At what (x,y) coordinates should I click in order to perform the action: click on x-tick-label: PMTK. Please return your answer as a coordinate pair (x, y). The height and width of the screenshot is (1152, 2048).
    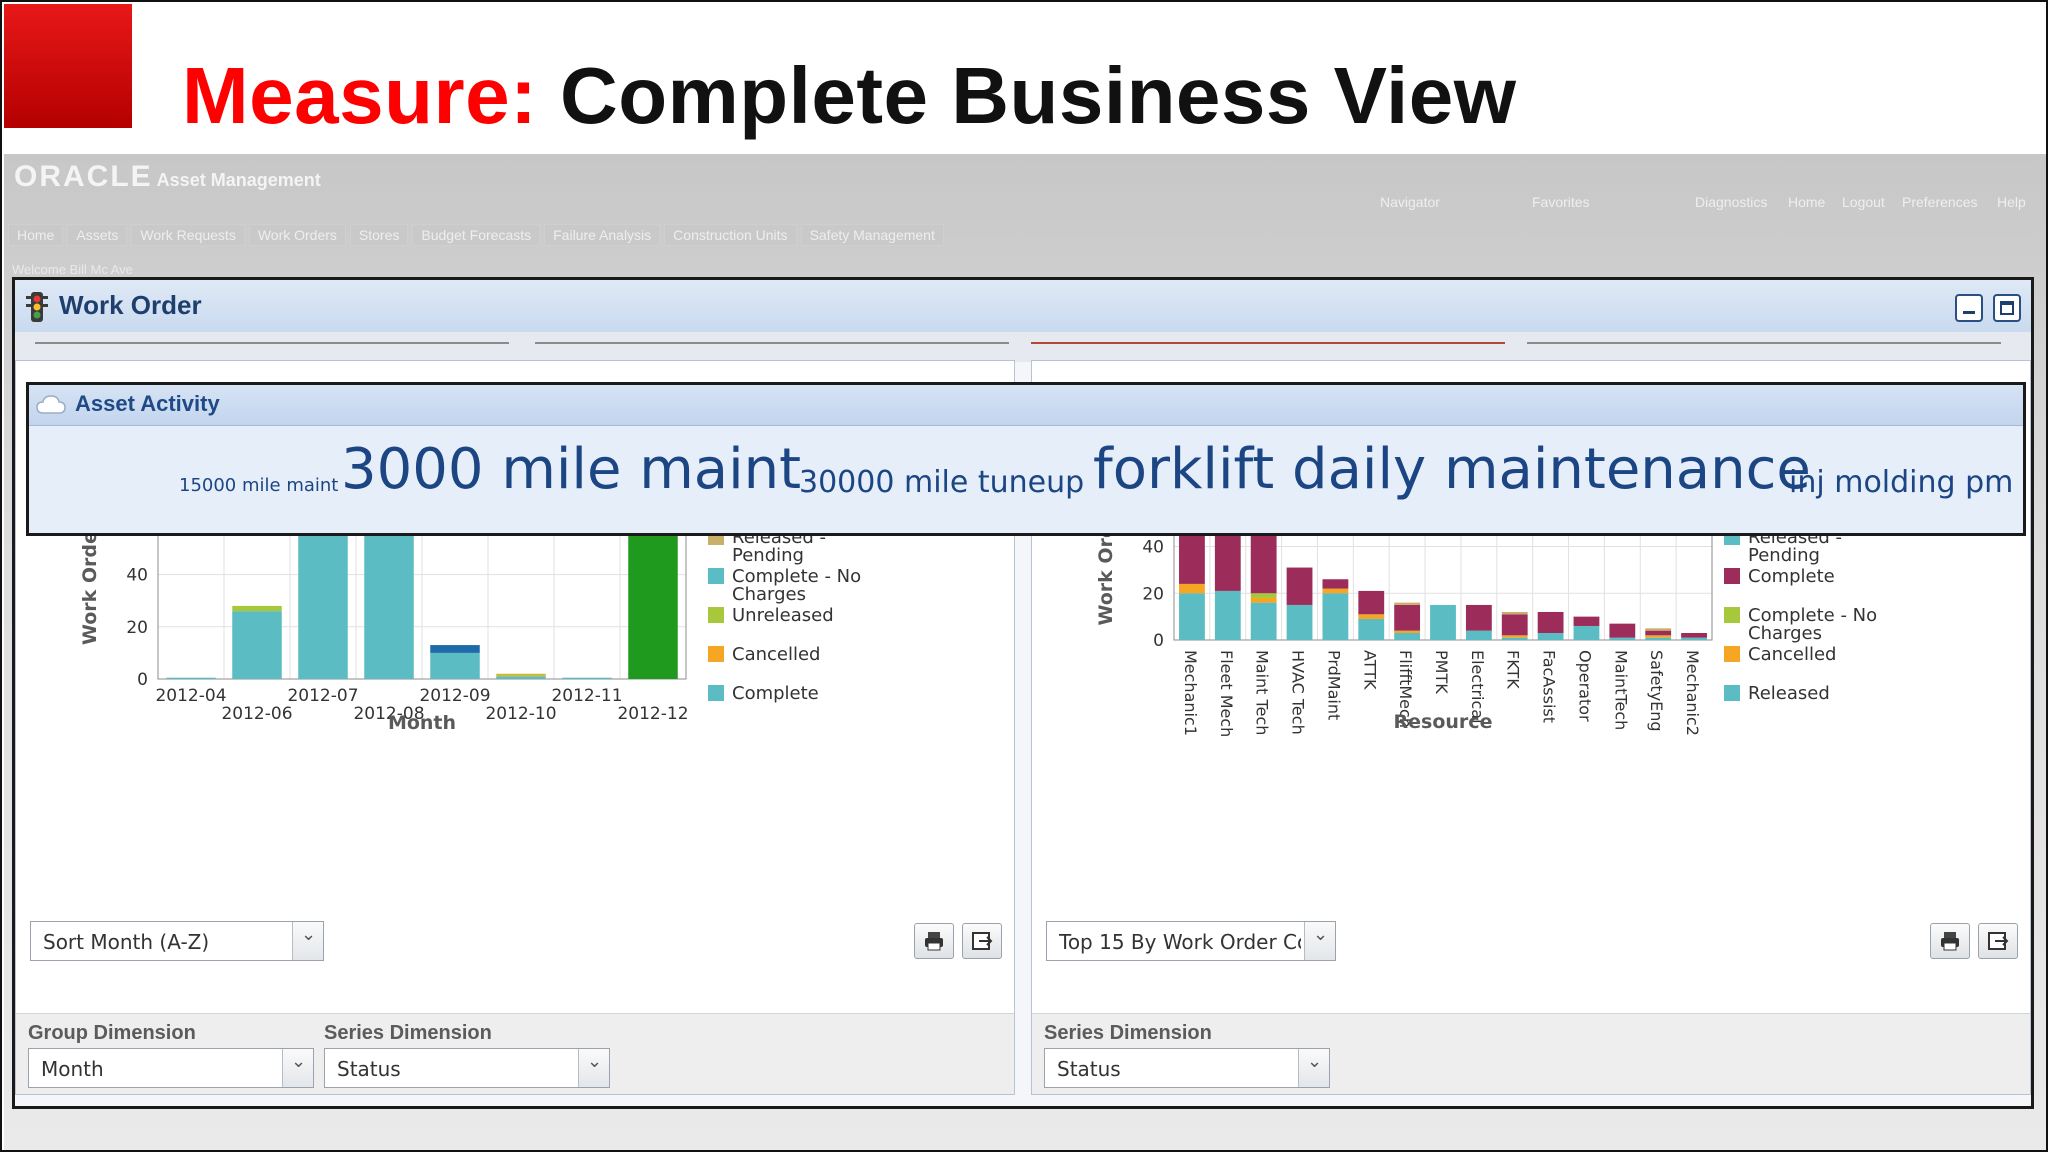
    Looking at the image, I should click on (1441, 672).